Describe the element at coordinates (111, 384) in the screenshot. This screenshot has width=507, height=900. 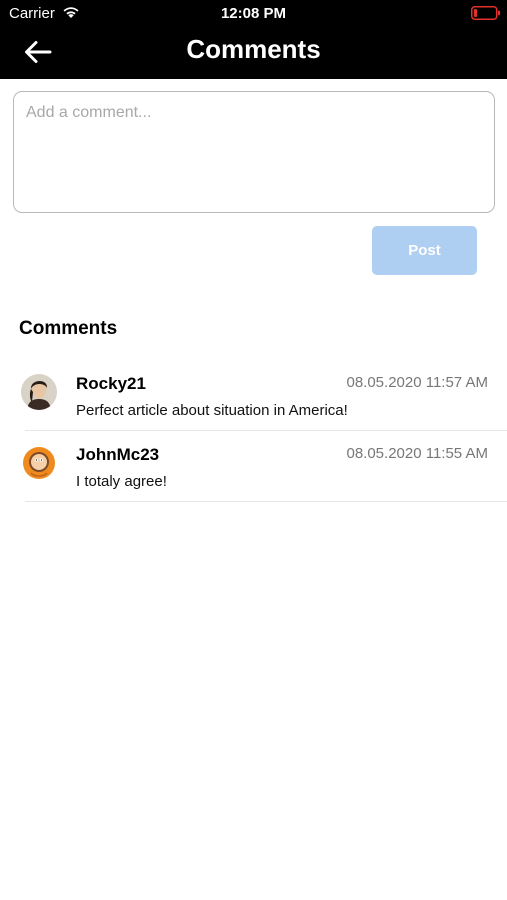
I see `comment-username: Rocky21` at that location.